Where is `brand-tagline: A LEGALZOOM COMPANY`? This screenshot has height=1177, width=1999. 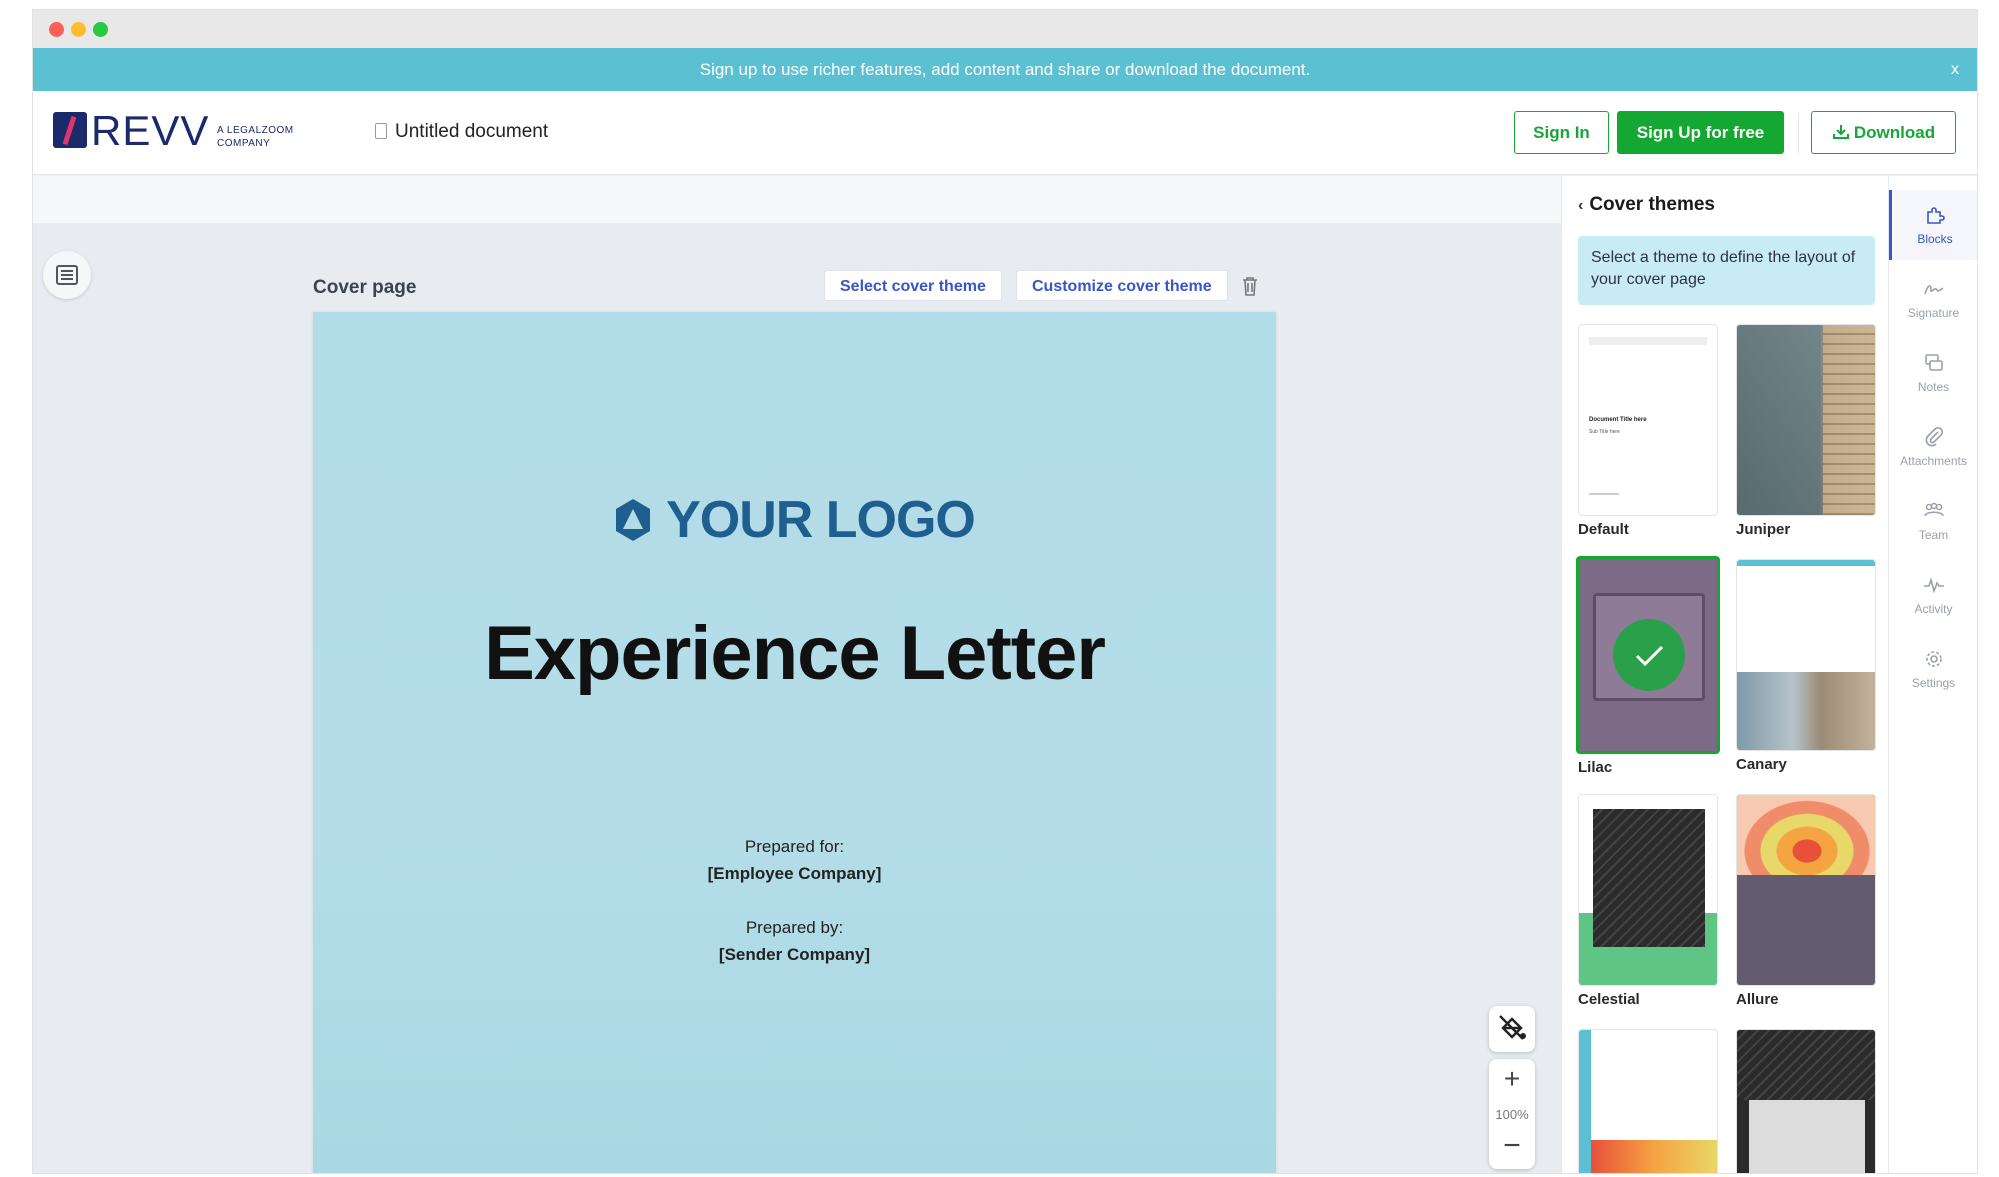
brand-tagline: A LEGALZOOM COMPANY is located at coordinates (255, 137).